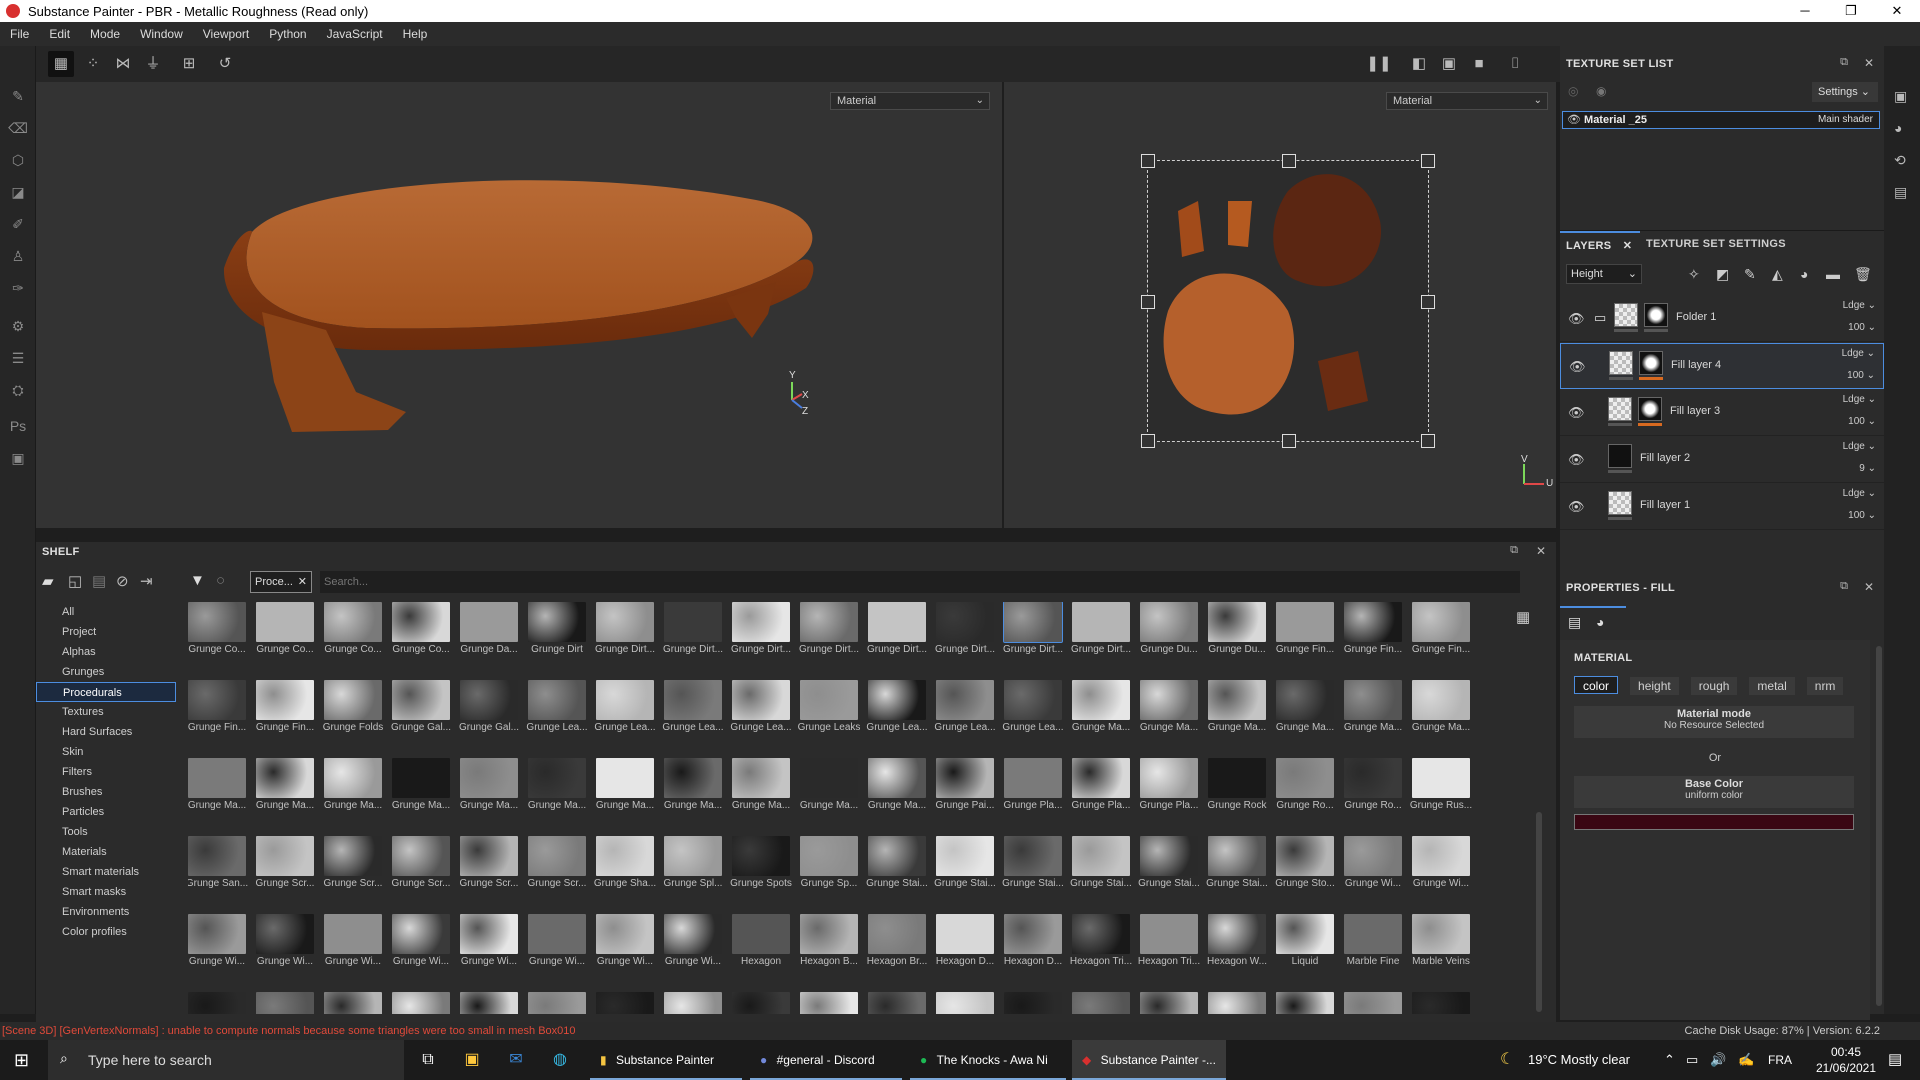 This screenshot has width=1920, height=1080. What do you see at coordinates (1804, 274) in the screenshot?
I see `add-smart-material-icon: ◕` at bounding box center [1804, 274].